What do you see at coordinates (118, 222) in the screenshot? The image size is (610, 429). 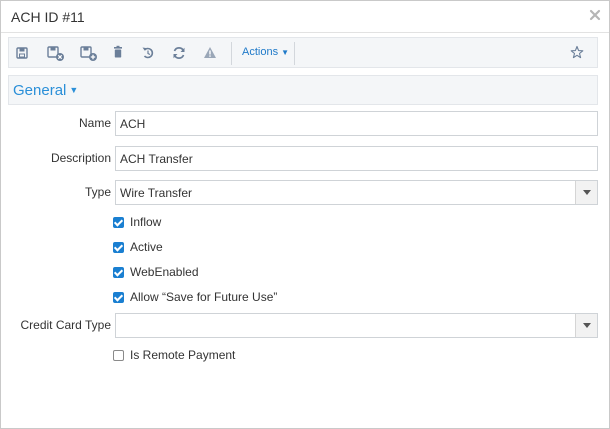 I see `inflow-checkbox` at bounding box center [118, 222].